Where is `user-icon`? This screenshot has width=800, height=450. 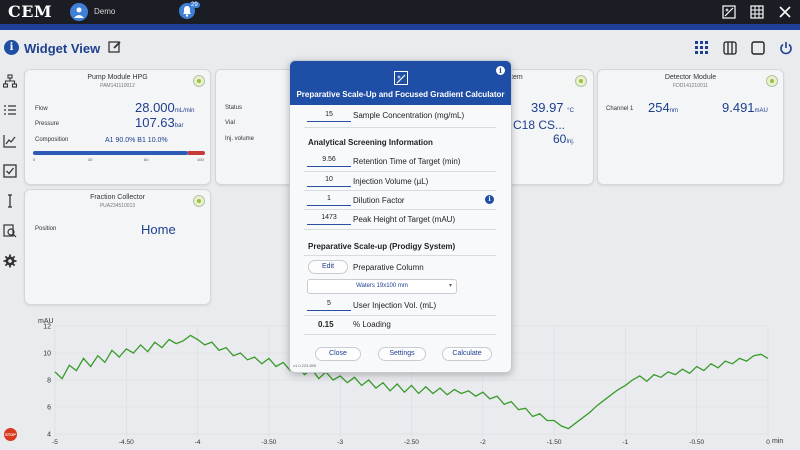
user-icon is located at coordinates (79, 12).